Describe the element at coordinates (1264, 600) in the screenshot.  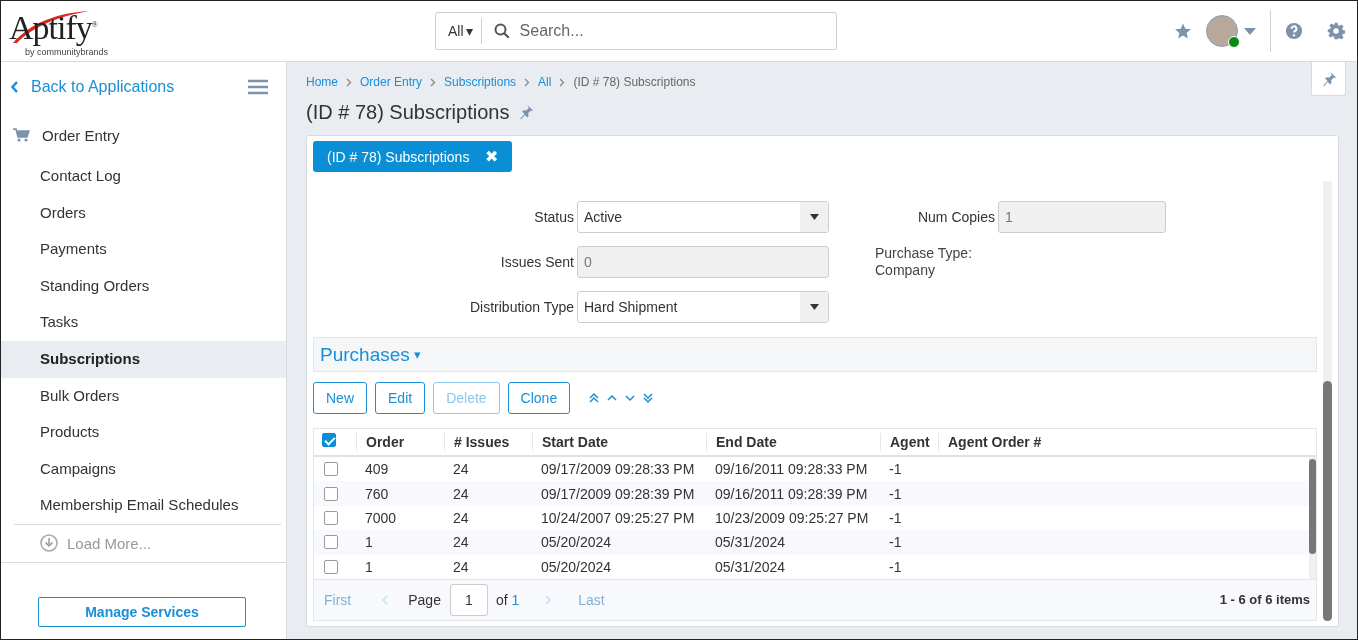
I see `items-summary: 1 - 6 of 6 items` at that location.